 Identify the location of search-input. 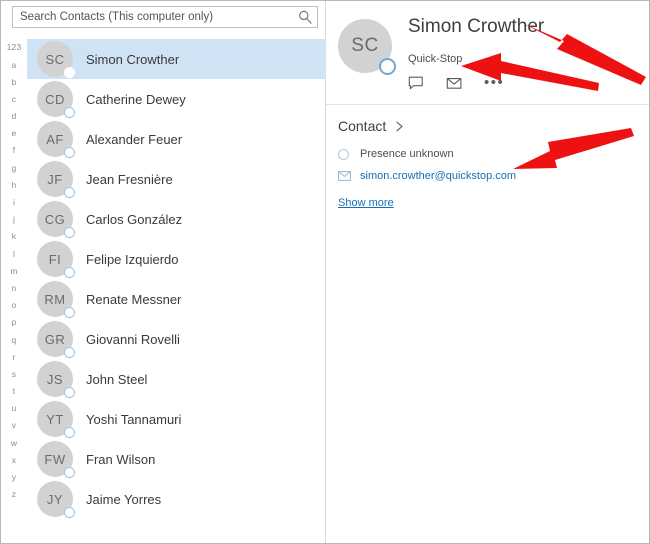
(165, 17).